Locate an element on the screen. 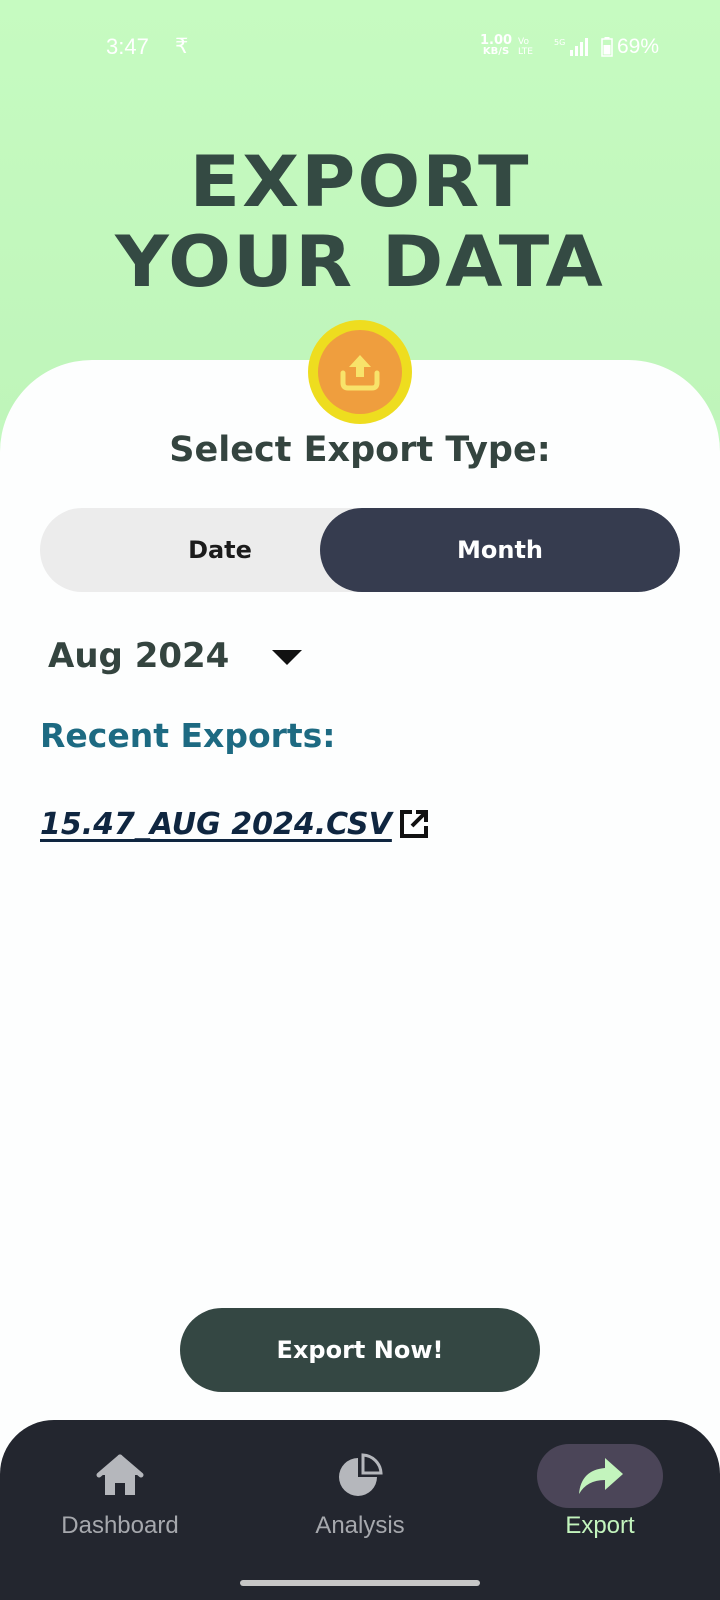  battery-level: 69% is located at coordinates (638, 46).